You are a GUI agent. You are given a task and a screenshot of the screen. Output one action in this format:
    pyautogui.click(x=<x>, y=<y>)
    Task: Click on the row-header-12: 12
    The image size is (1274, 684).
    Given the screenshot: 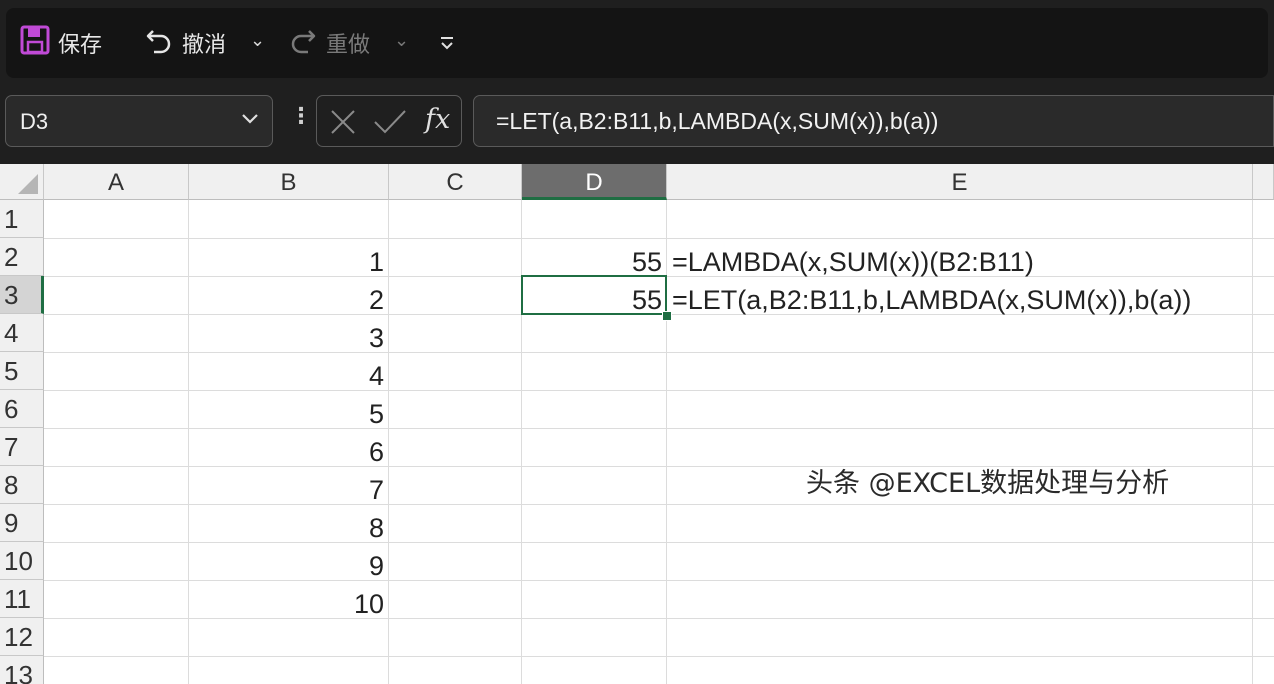 What is the action you would take?
    pyautogui.click(x=22, y=637)
    